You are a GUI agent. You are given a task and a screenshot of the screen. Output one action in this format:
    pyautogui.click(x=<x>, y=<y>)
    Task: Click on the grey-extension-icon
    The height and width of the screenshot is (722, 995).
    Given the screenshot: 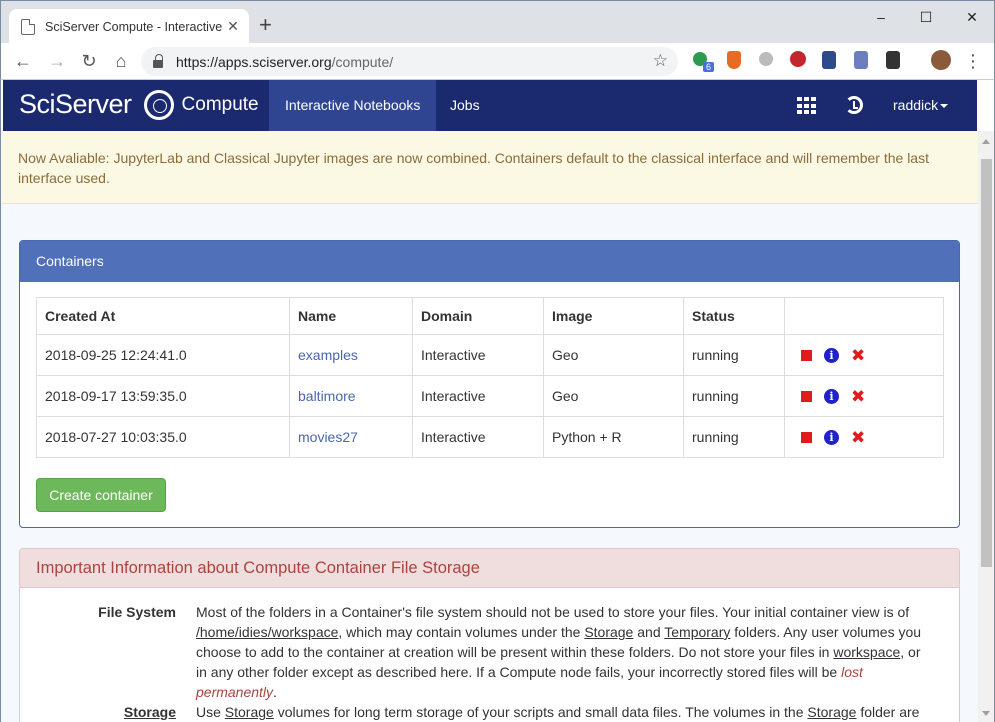 What is the action you would take?
    pyautogui.click(x=766, y=59)
    